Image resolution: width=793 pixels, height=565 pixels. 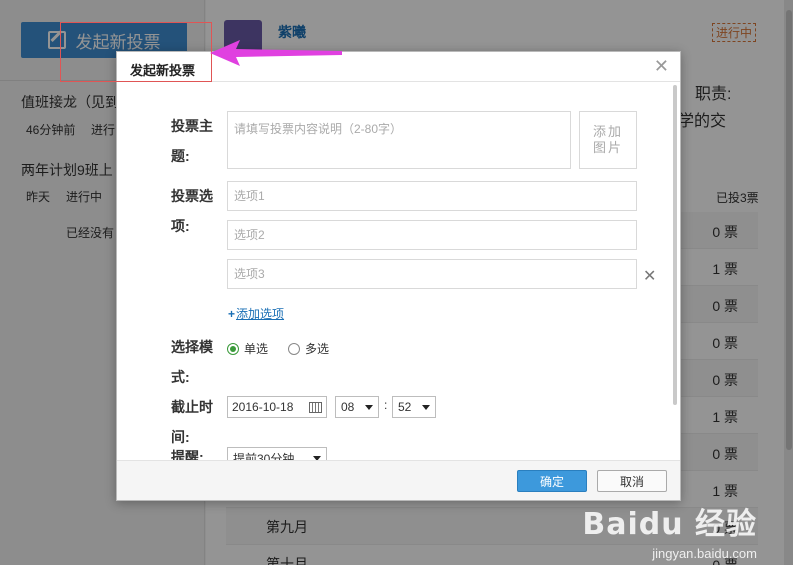 What do you see at coordinates (632, 481) in the screenshot?
I see `cancel-button: 取消` at bounding box center [632, 481].